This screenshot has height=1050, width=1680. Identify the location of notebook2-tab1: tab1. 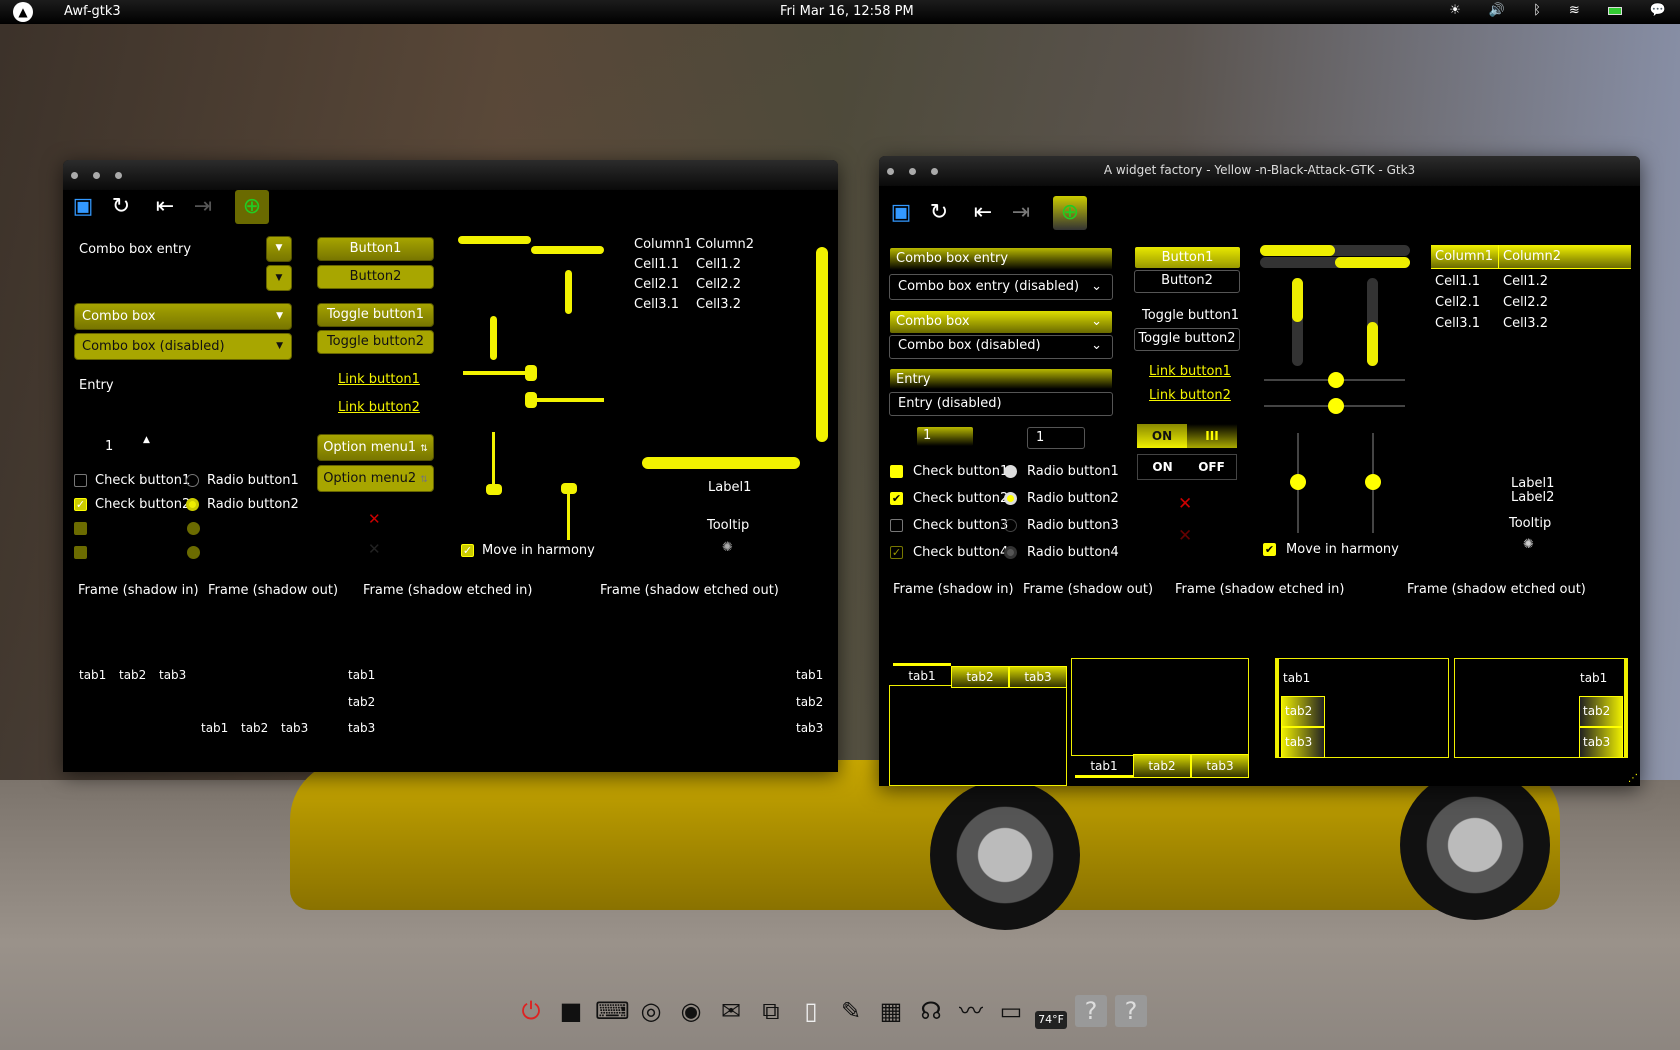
(214, 728).